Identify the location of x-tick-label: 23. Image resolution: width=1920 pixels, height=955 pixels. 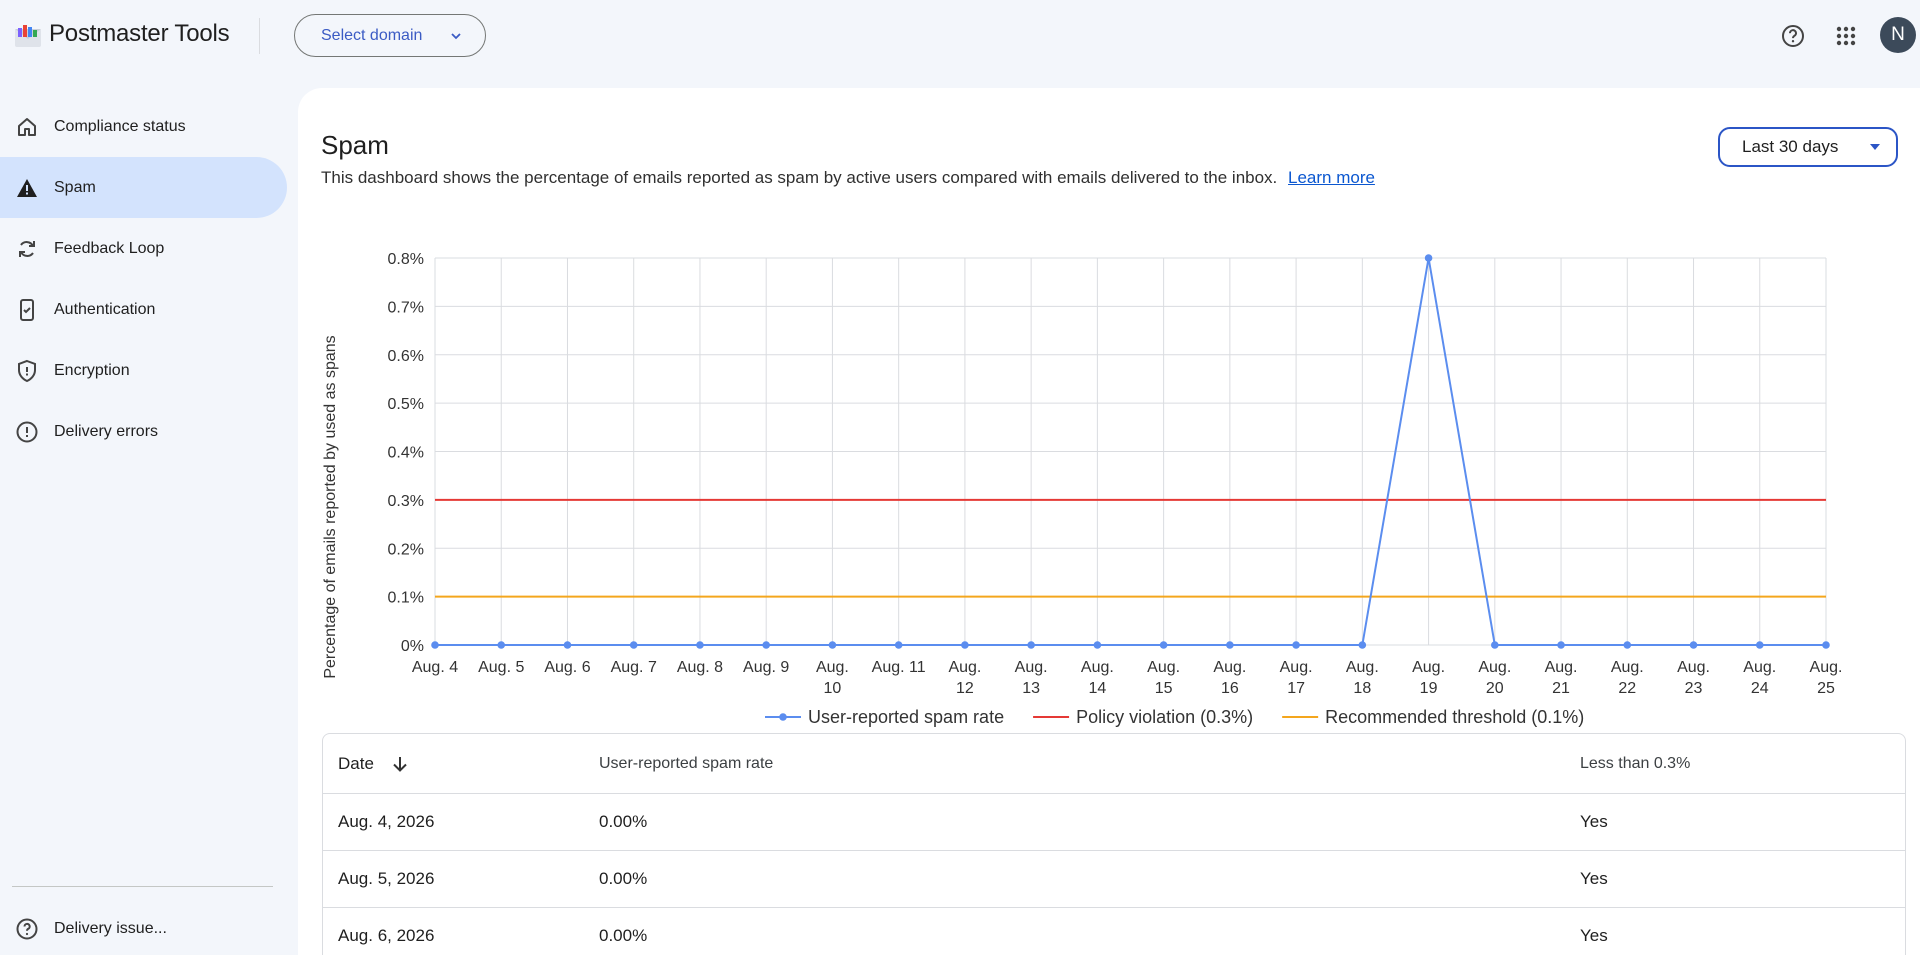
(1694, 688).